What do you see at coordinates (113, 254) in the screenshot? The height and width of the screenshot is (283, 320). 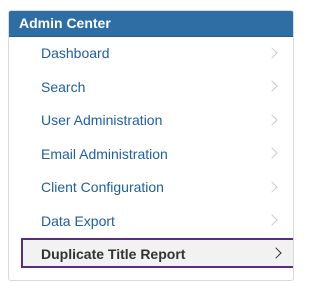 I see `menu-item-label: Duplicate Title Report` at bounding box center [113, 254].